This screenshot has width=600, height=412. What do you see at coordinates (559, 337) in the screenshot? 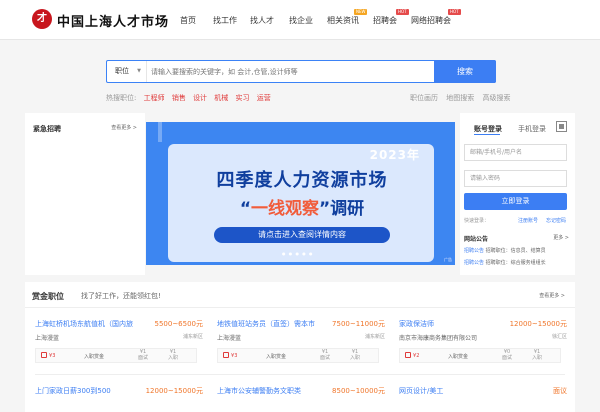
I see `job-region: 徐汇区` at bounding box center [559, 337].